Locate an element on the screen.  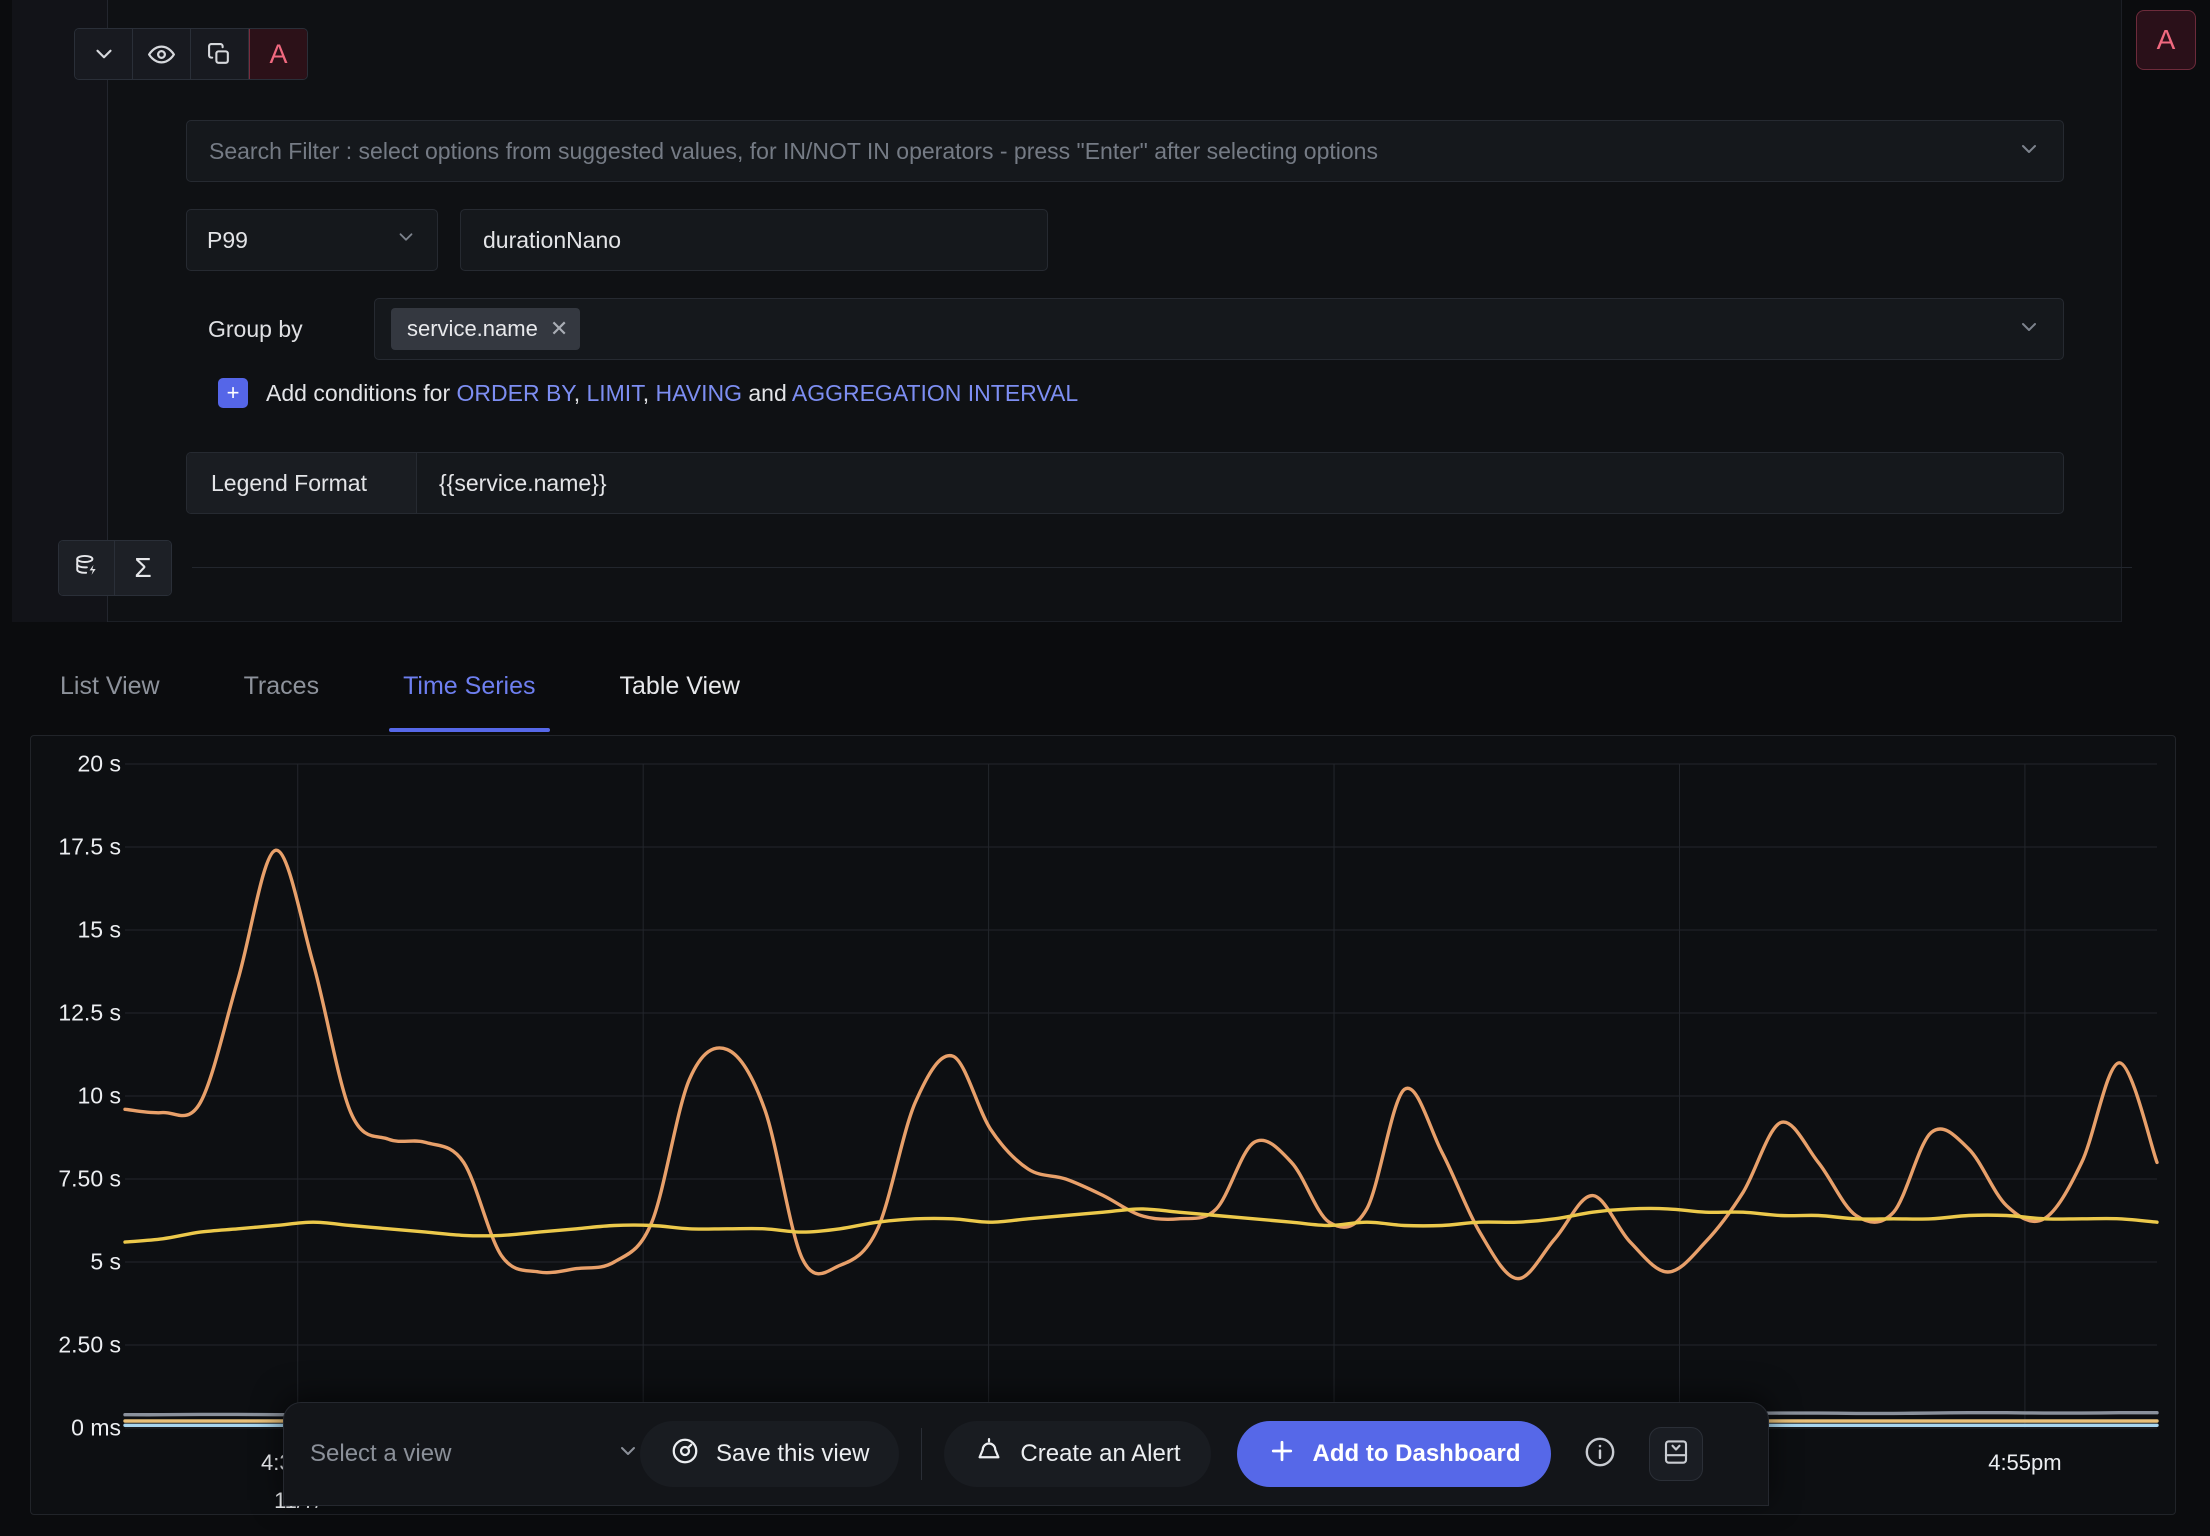
tab-traces: Traces is located at coordinates (281, 686).